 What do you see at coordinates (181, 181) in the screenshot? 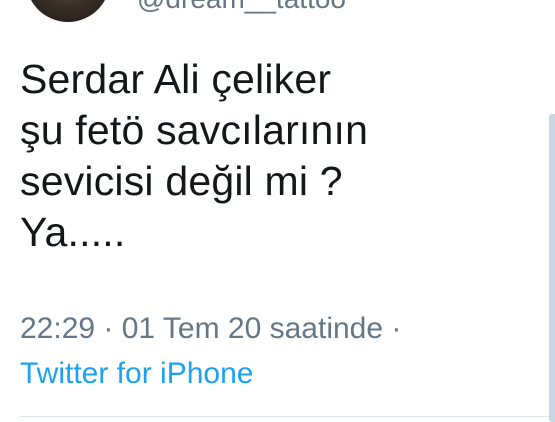
I see `tweet-text-line: sevicisi değil mi ?` at bounding box center [181, 181].